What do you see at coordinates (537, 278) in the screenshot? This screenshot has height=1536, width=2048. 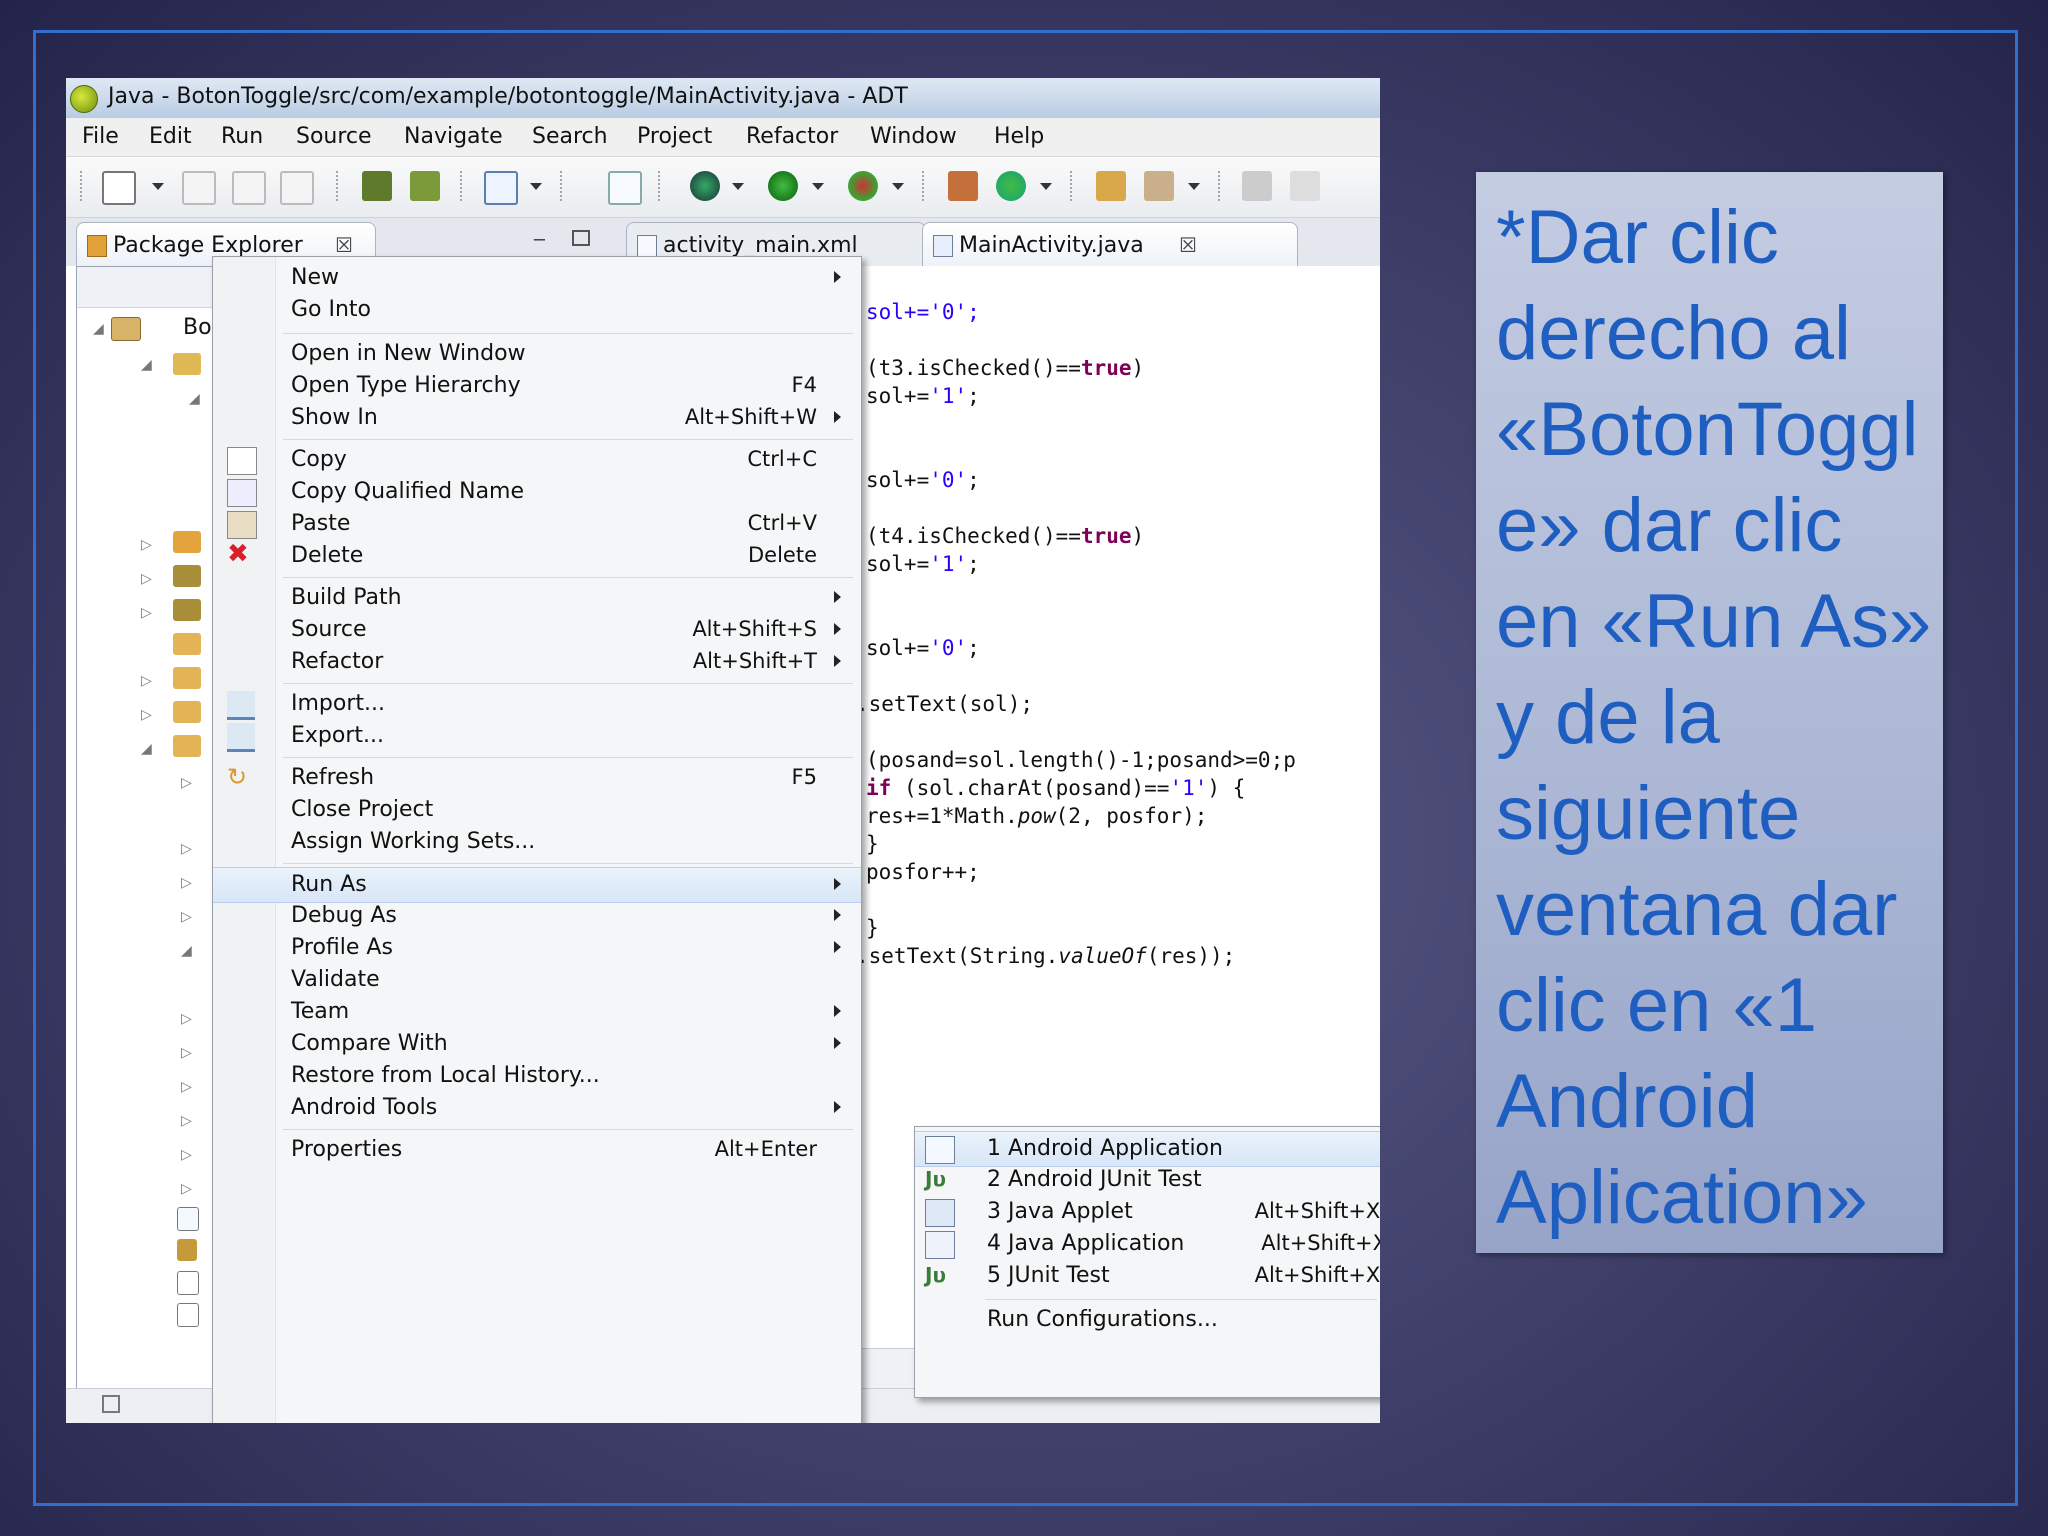 I see `menu-item-new: New` at bounding box center [537, 278].